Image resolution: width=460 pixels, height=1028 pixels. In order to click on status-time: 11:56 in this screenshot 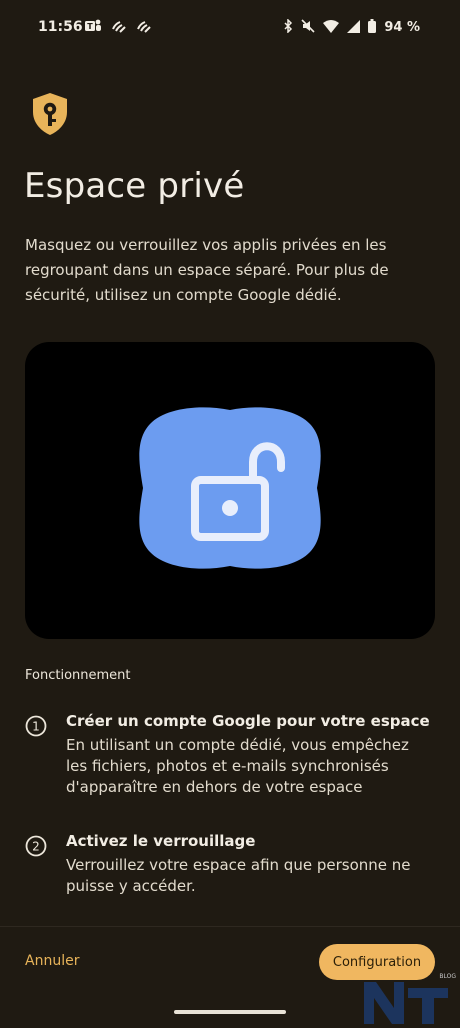, I will do `click(60, 27)`.